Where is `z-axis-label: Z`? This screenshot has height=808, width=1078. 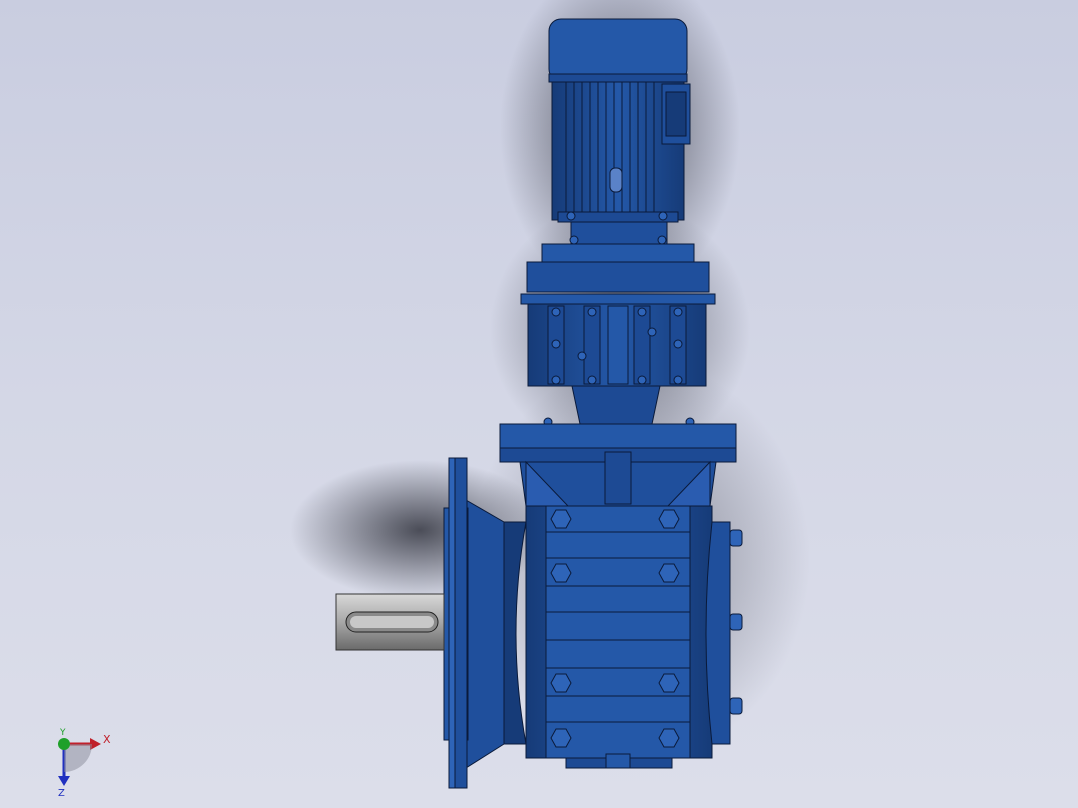 z-axis-label: Z is located at coordinates (61, 793).